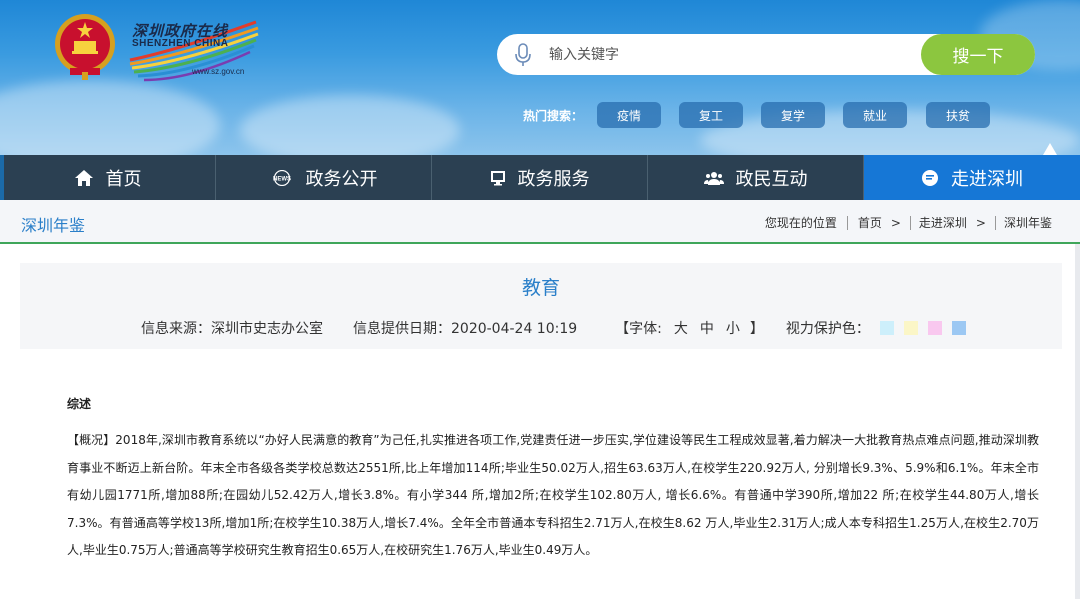 The height and width of the screenshot is (599, 1080). I want to click on logo-url-text: www.sz.gov.cn, so click(218, 71).